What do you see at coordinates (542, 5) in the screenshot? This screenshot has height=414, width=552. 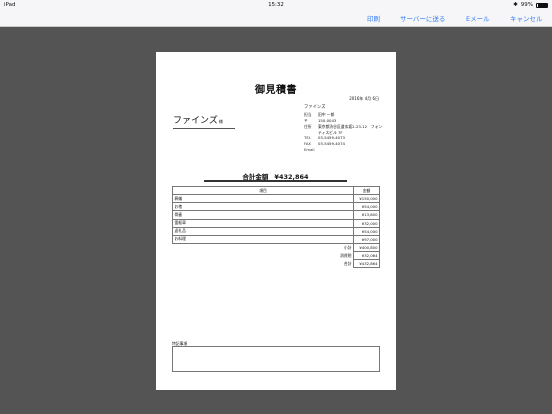 I see `battery-icon` at bounding box center [542, 5].